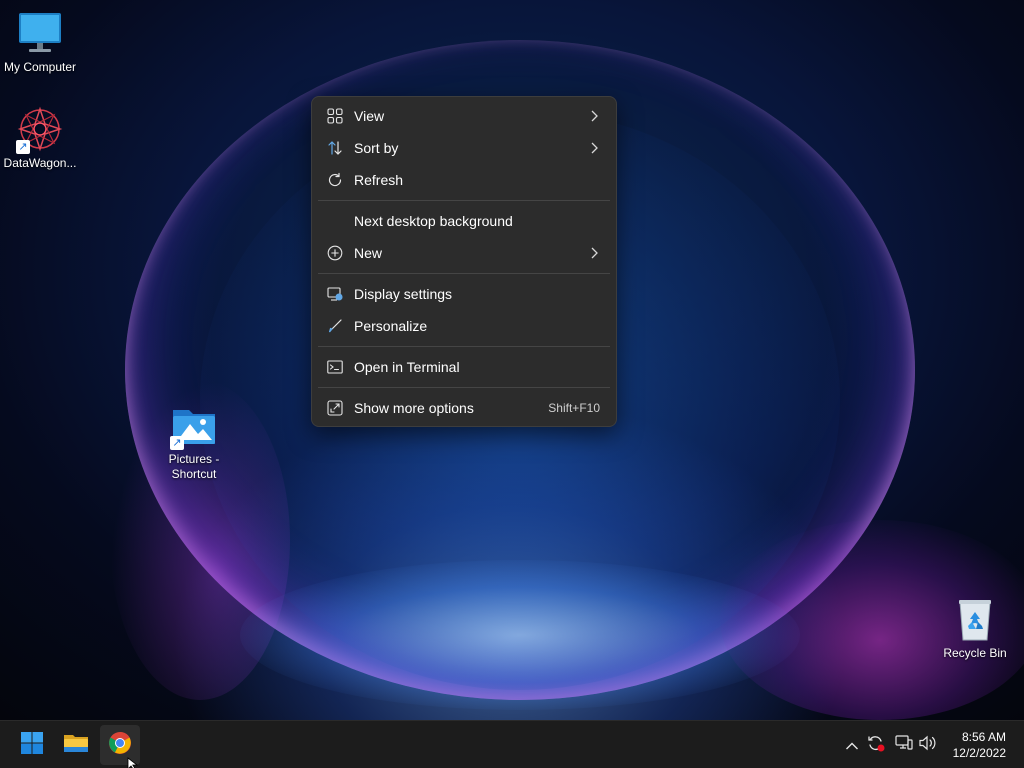 This screenshot has width=1024, height=768. I want to click on desktop-icon-my-computer: My Computer, so click(40, 42).